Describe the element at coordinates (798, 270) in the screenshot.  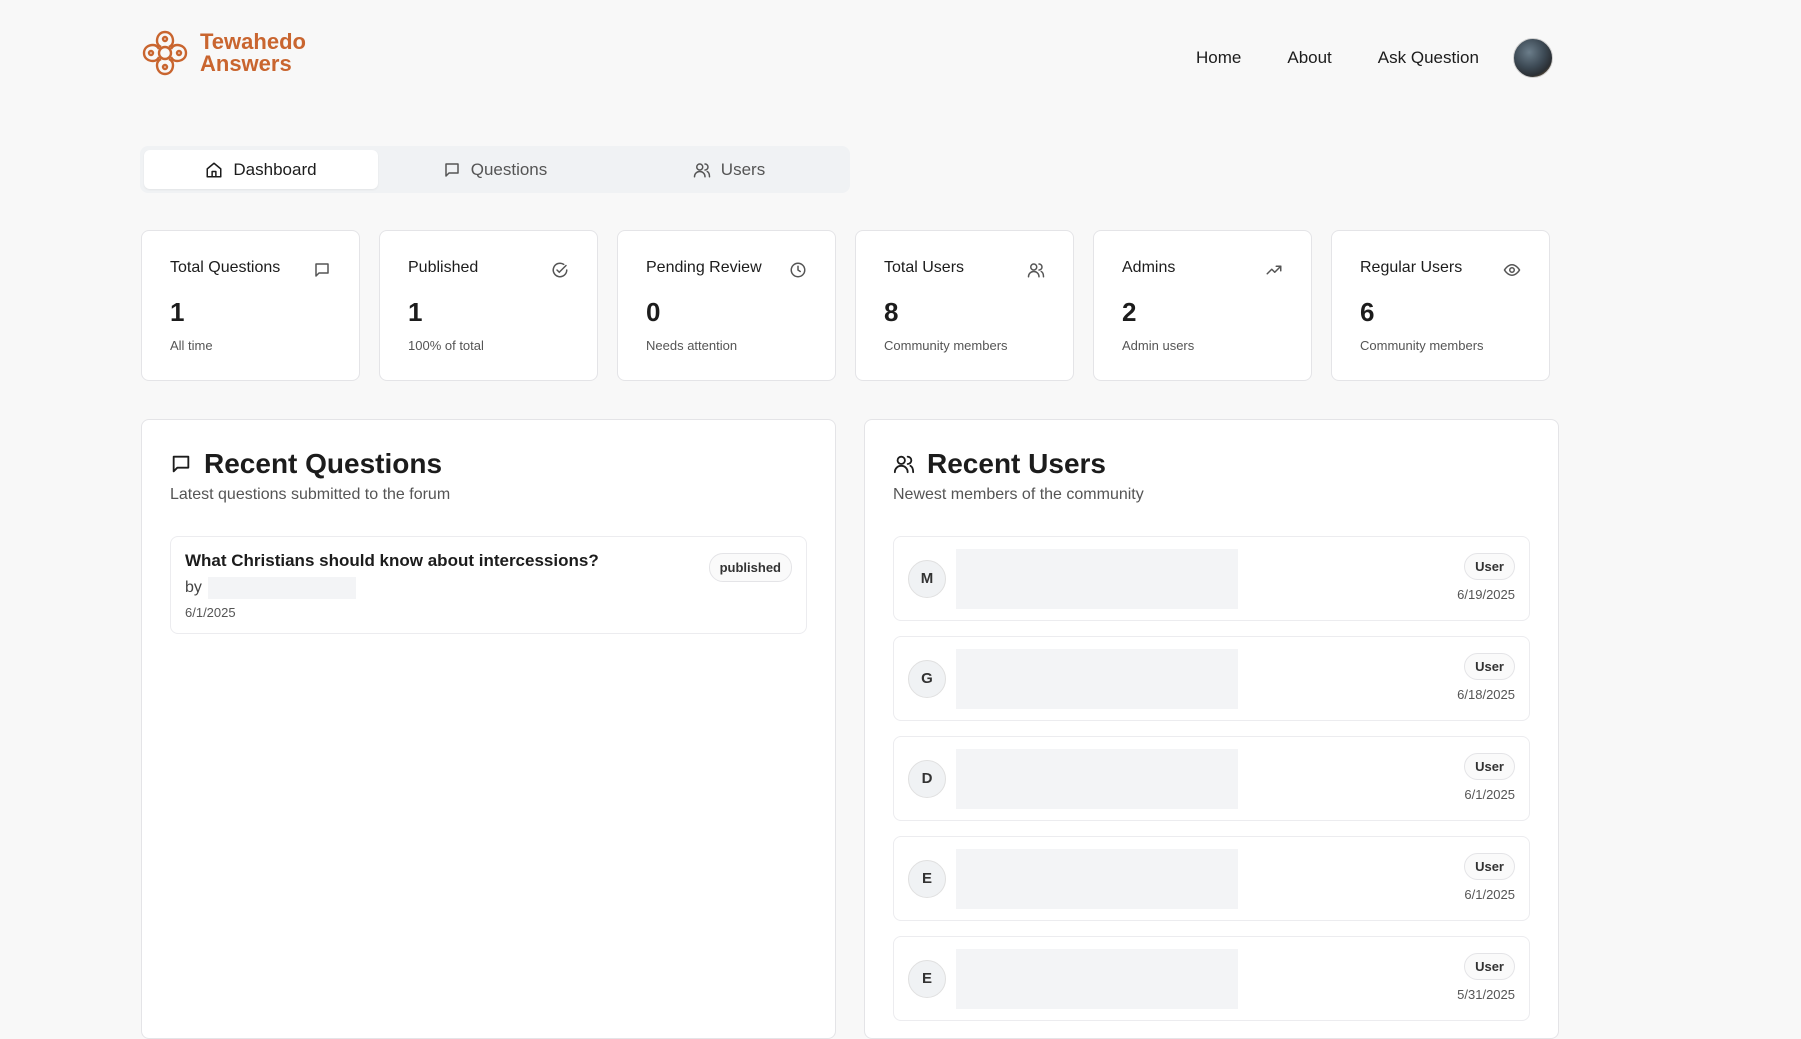
I see `clock-icon` at that location.